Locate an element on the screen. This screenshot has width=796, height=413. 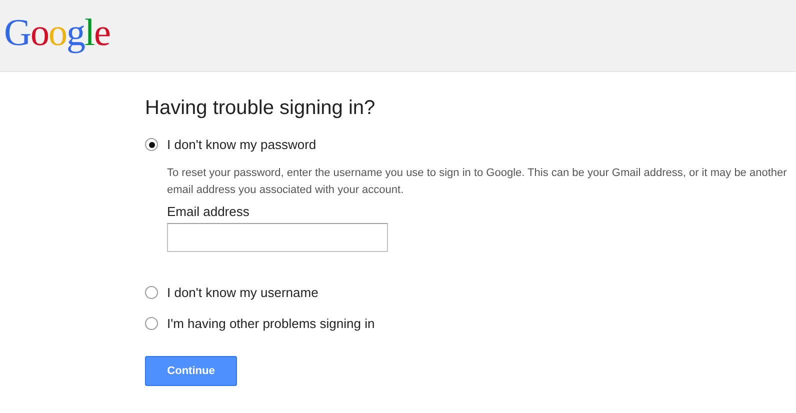
help-text: To reset your password, enter the username you use to sign in to Google. This can be your Gmail address, or it may be another email address you associated with your account. is located at coordinates (477, 182).